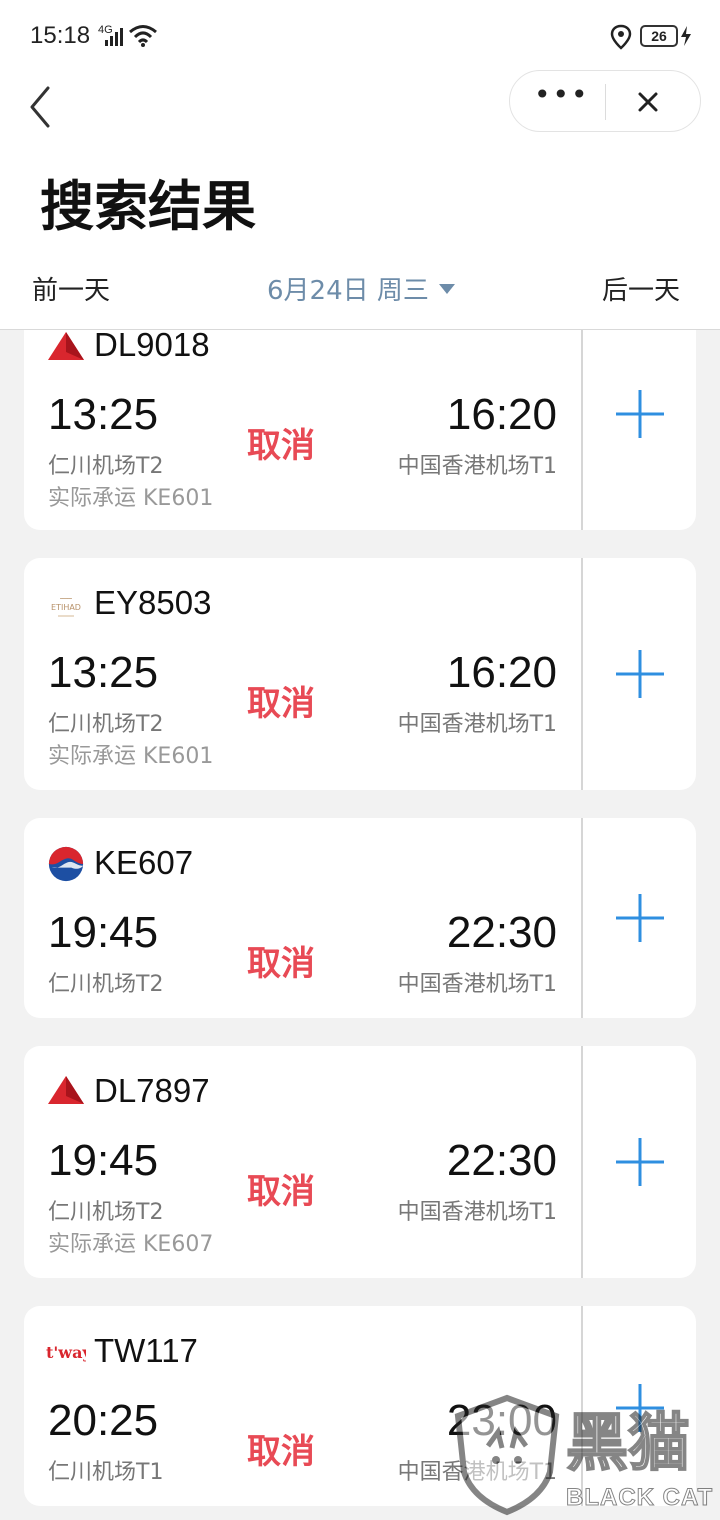 The height and width of the screenshot is (1520, 720). What do you see at coordinates (348, 291) in the screenshot?
I see `date-label: 6月24日 周三` at bounding box center [348, 291].